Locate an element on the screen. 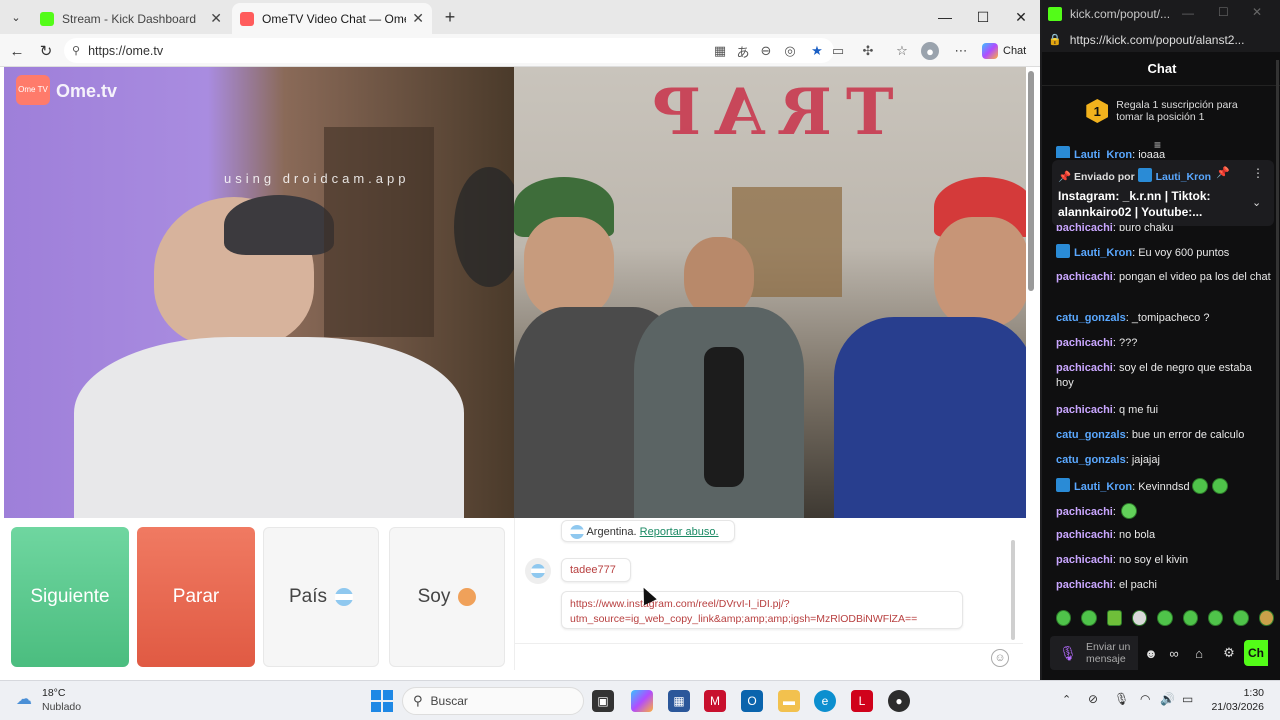  store-app-icon: ▦ is located at coordinates (679, 701).